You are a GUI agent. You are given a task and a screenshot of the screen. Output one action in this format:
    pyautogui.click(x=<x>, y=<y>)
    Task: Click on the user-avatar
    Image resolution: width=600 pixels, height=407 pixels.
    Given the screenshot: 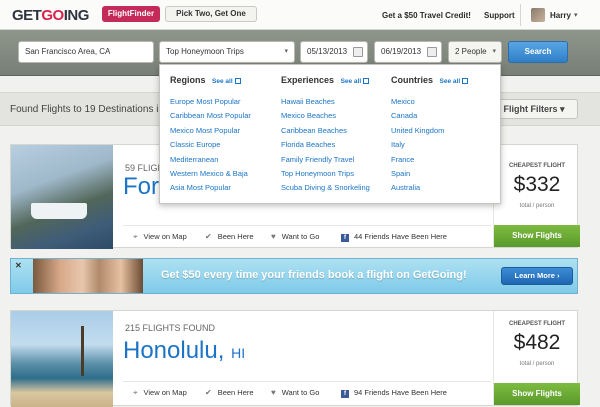 What is the action you would take?
    pyautogui.click(x=538, y=15)
    